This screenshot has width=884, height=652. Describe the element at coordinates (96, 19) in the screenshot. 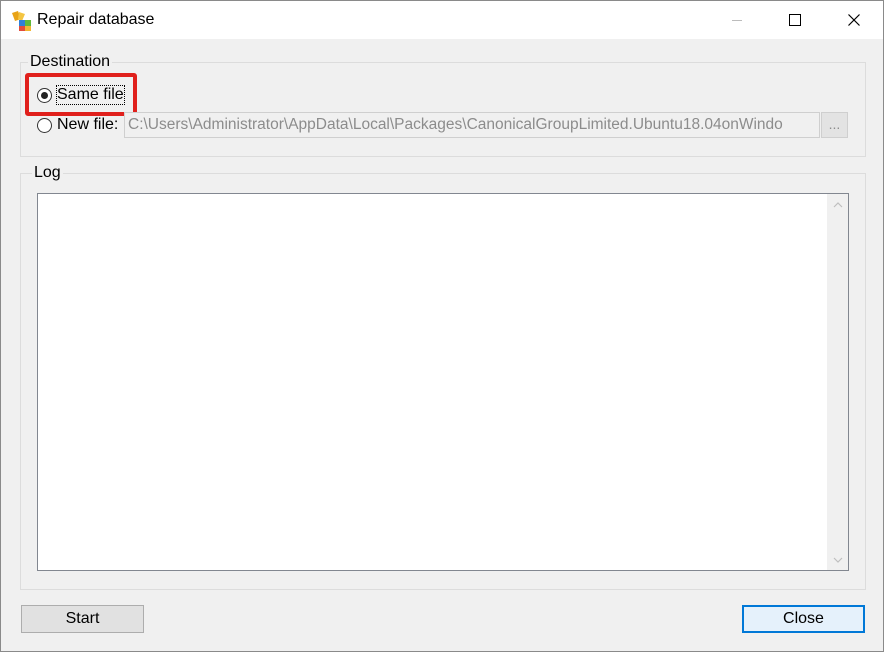

I see `window-title: Repair database` at that location.